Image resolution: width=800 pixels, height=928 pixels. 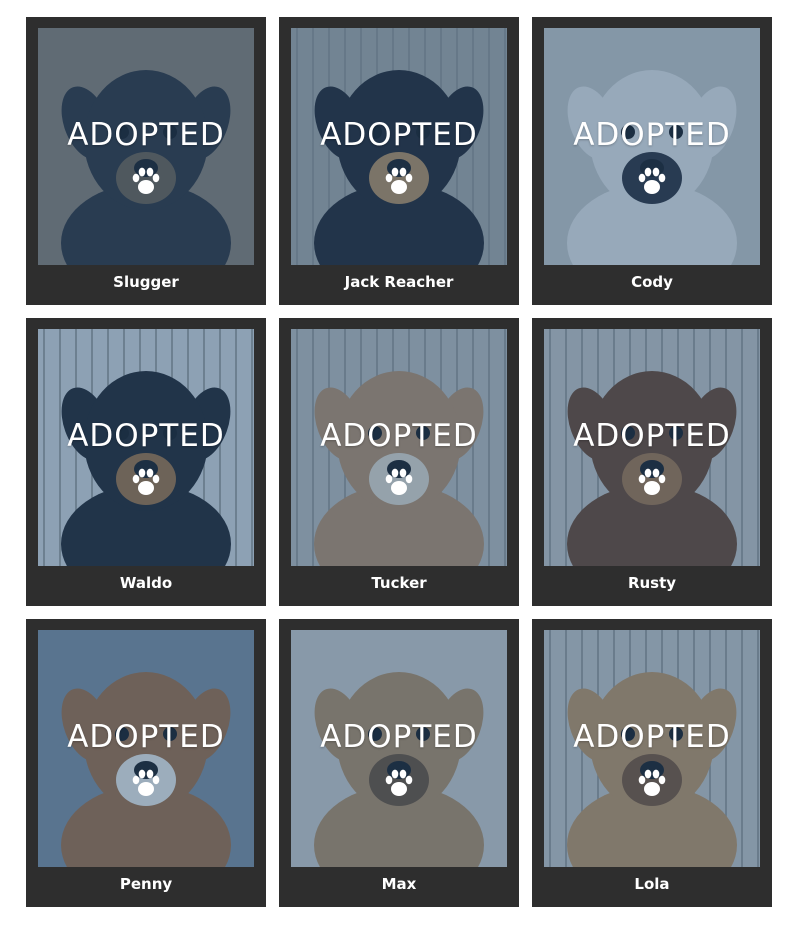 I want to click on pet-card-jack-reacher: ADOPTED Jack Reacher, so click(x=399, y=161).